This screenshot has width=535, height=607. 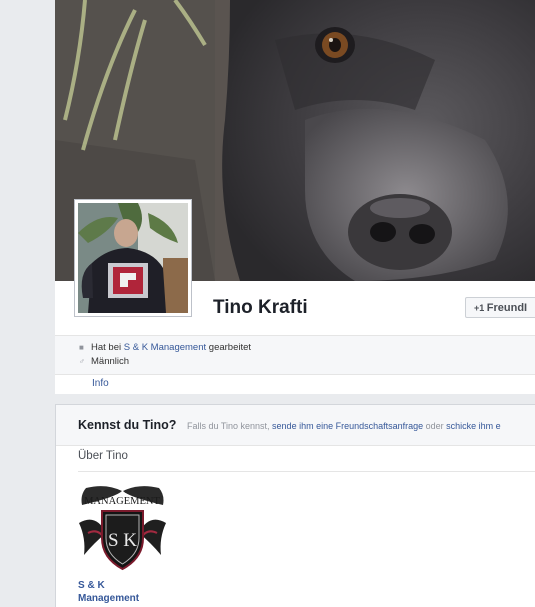 I want to click on left-sidebar-strip, so click(x=27, y=303).